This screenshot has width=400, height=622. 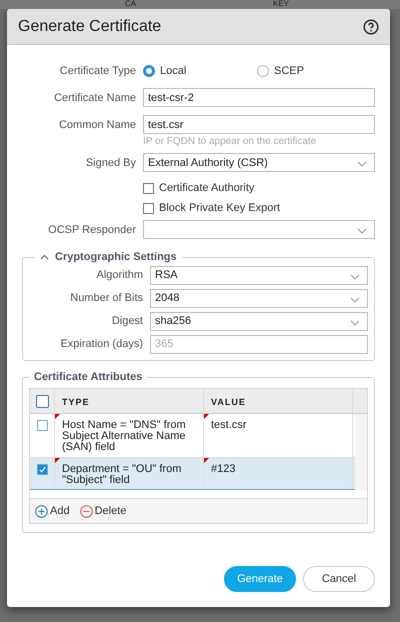 What do you see at coordinates (230, 141) in the screenshot?
I see `hint-text: IP or FQDN to appear on the certificate` at bounding box center [230, 141].